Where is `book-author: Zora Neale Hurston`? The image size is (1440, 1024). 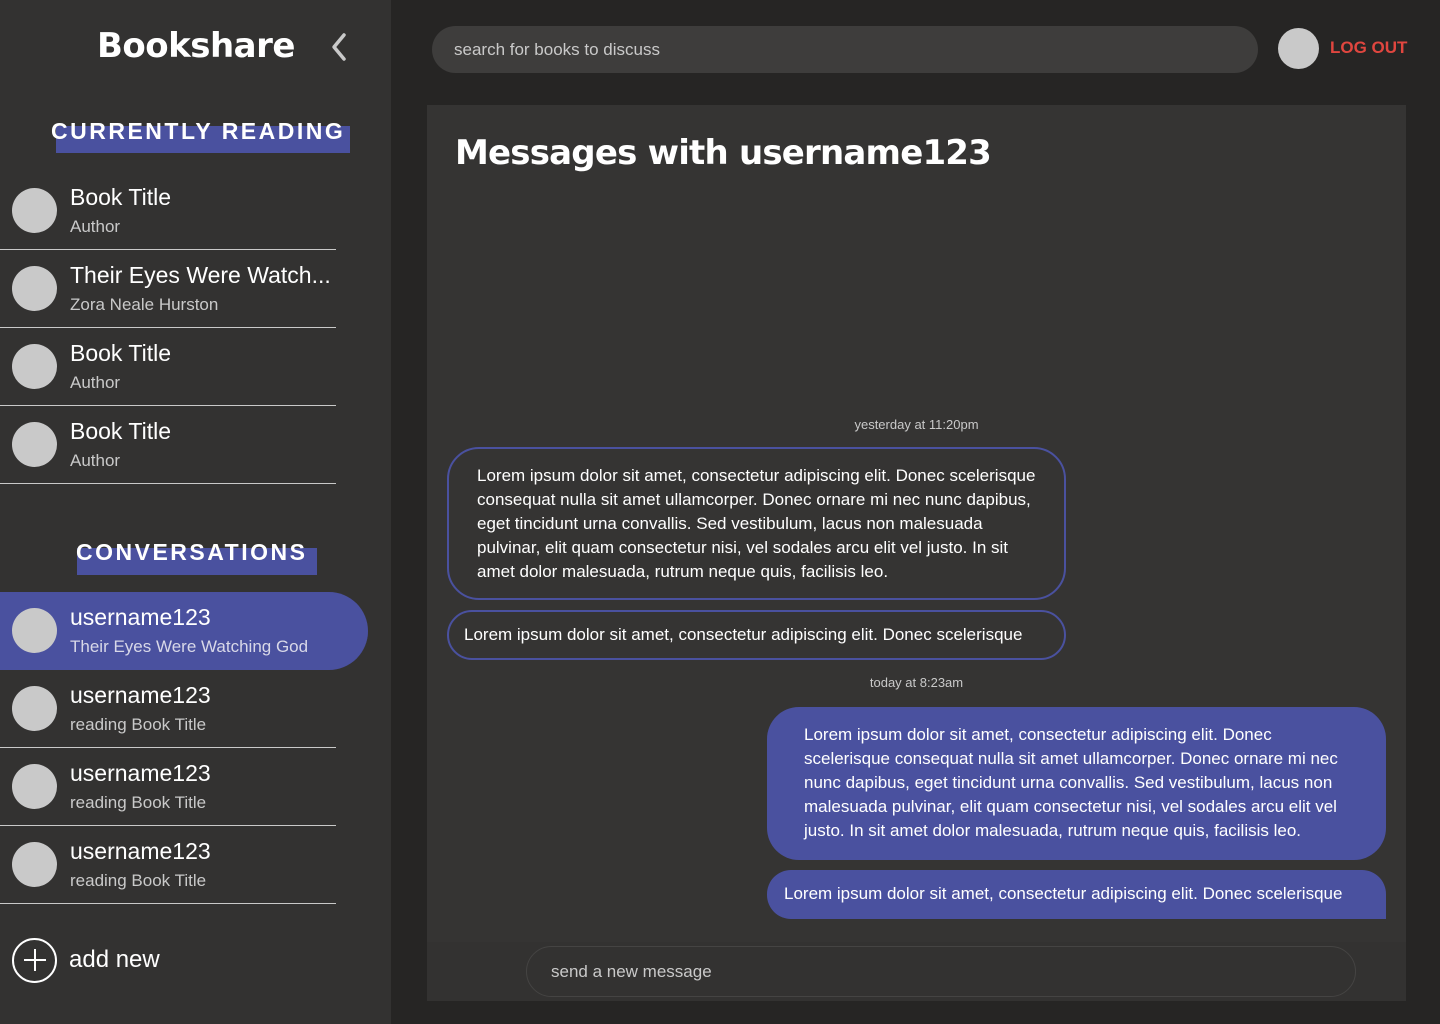
book-author: Zora Neale Hurston is located at coordinates (144, 304).